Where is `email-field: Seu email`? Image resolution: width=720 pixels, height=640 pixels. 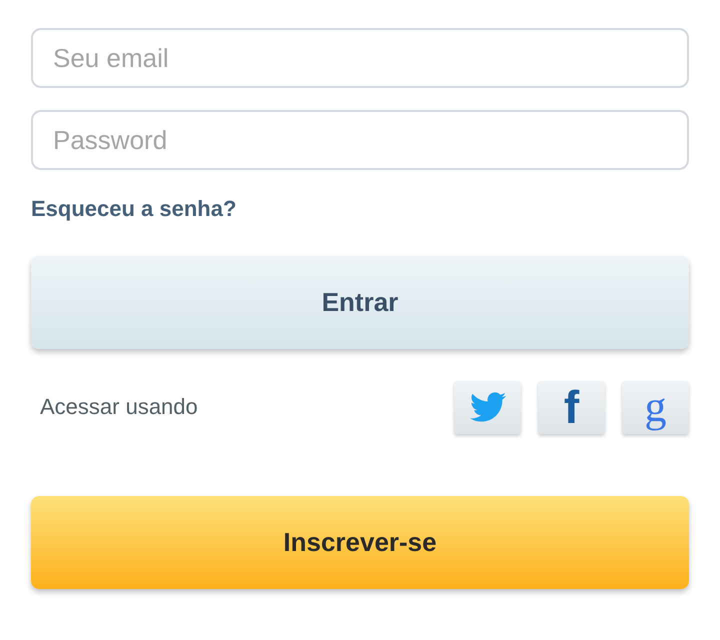 email-field: Seu email is located at coordinates (360, 58).